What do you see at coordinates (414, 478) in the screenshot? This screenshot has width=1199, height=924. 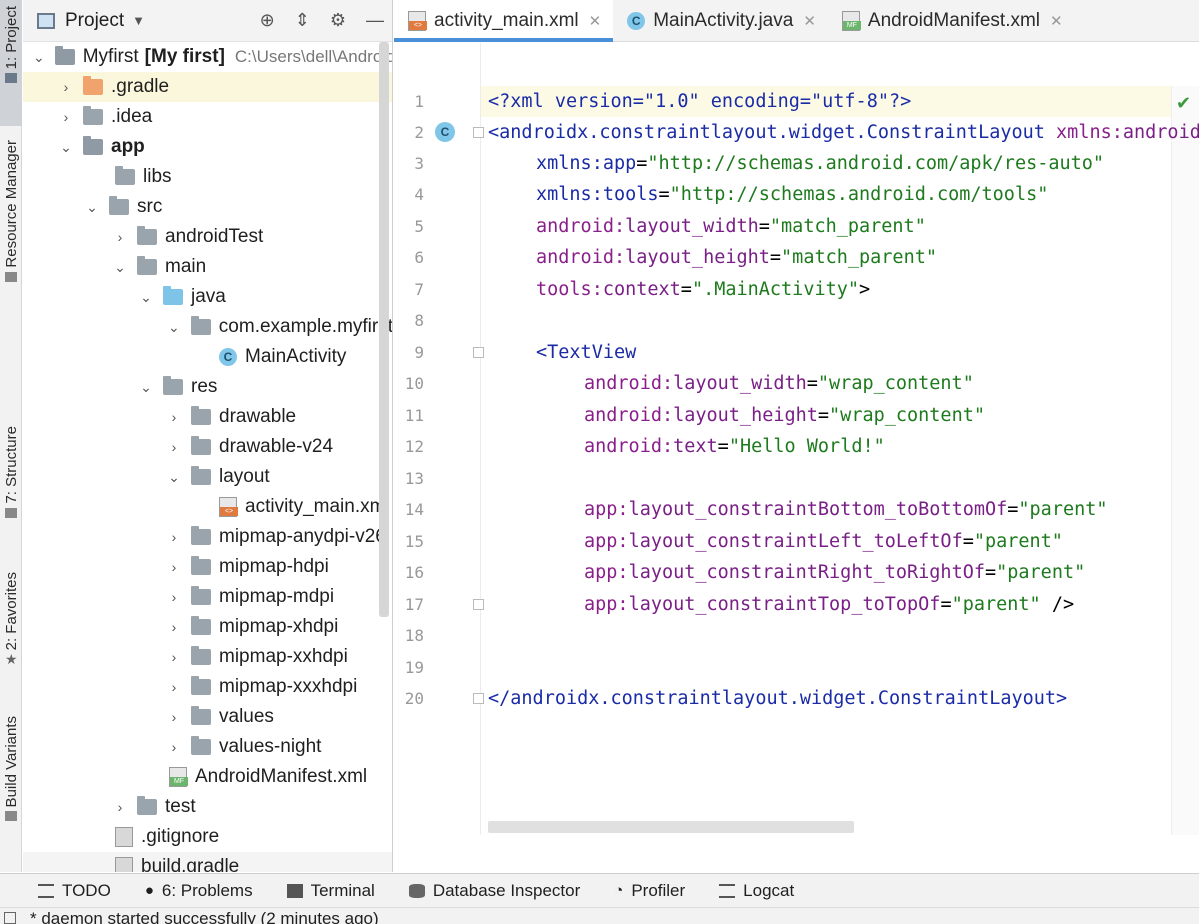 I see `line-number: 13` at bounding box center [414, 478].